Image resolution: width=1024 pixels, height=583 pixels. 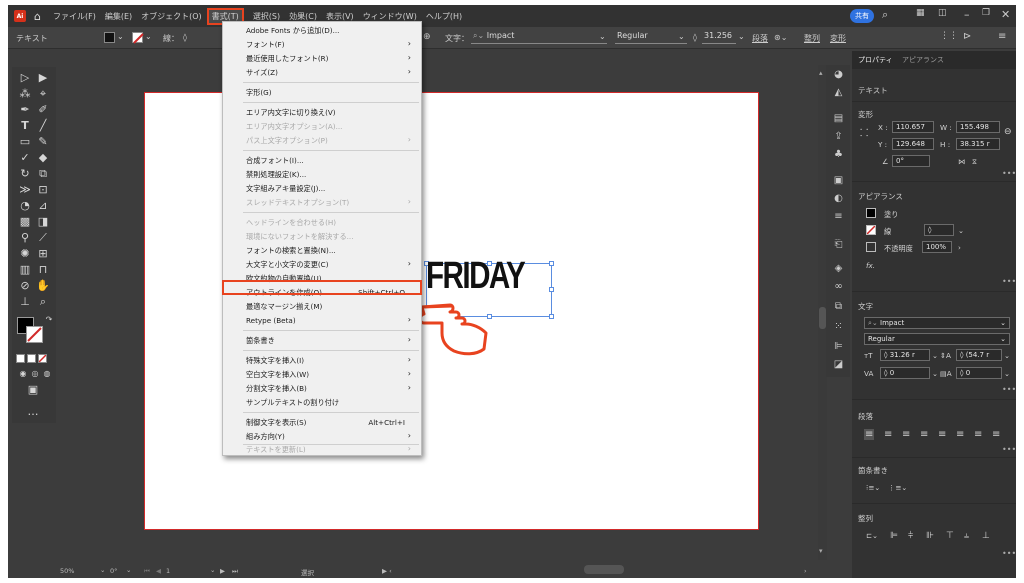 What do you see at coordinates (25, 110) in the screenshot?
I see `pen-tool-icon: ✒` at bounding box center [25, 110].